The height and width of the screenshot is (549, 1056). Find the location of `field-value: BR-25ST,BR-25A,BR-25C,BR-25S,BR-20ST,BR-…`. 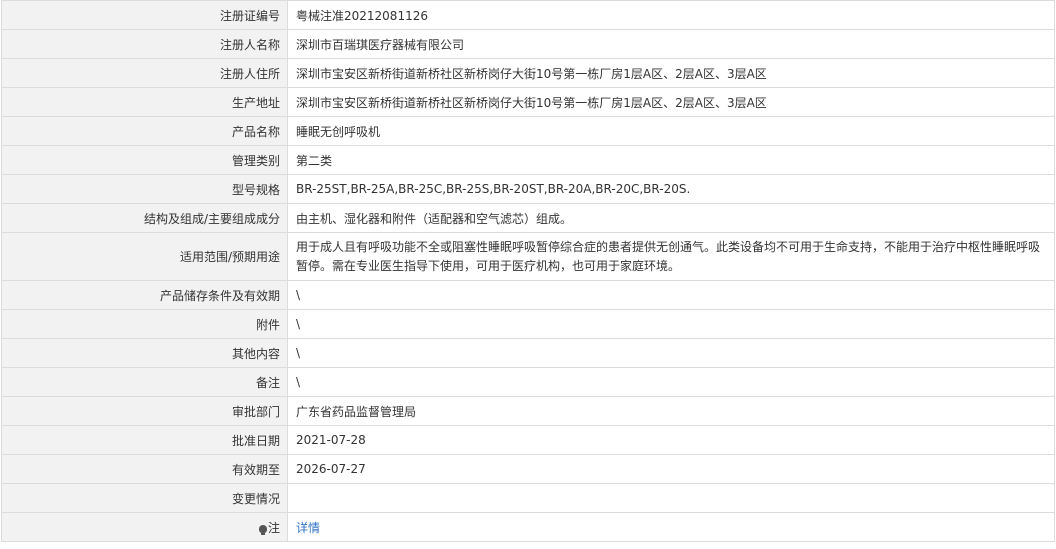

field-value: BR-25ST,BR-25A,BR-25C,BR-25S,BR-20ST,BR-… is located at coordinates (671, 189).